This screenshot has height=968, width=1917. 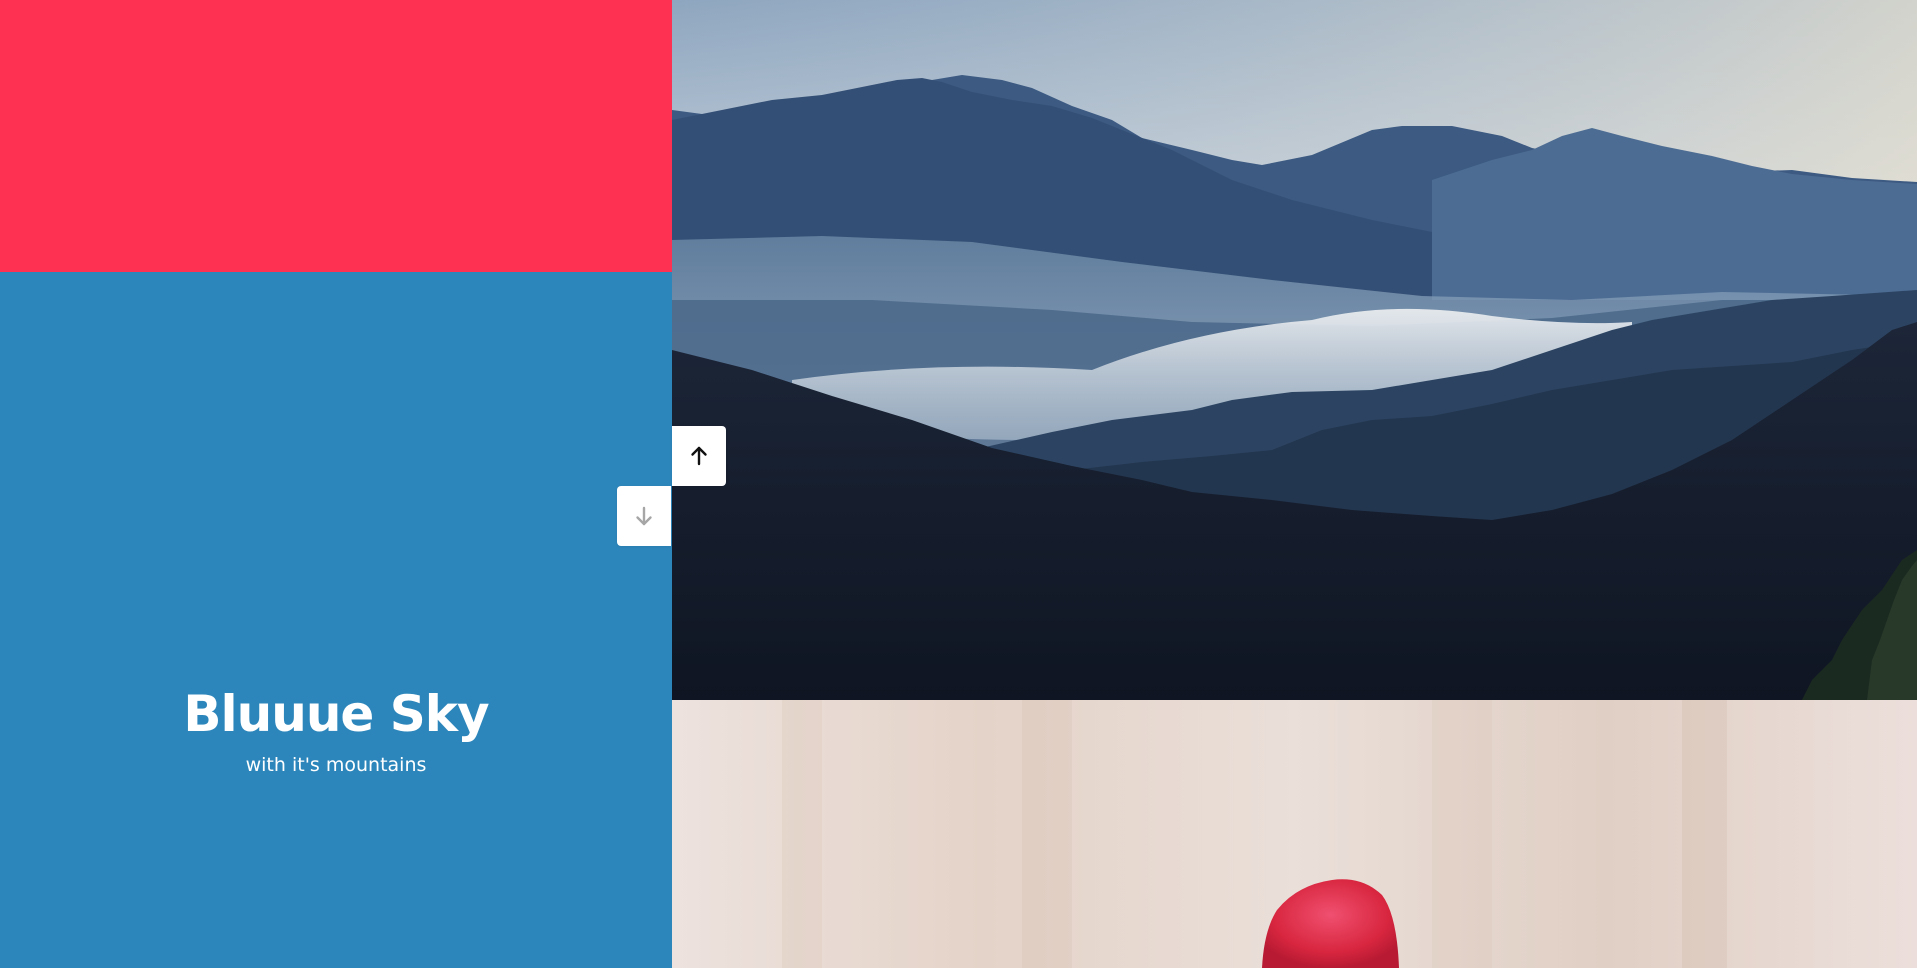 I want to click on arrow-up-icon, so click(x=699, y=456).